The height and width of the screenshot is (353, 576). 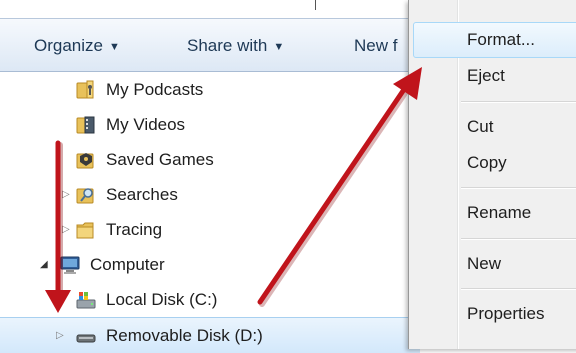 I want to click on tree-item-tracing: ▷ Tracing, so click(x=210, y=229).